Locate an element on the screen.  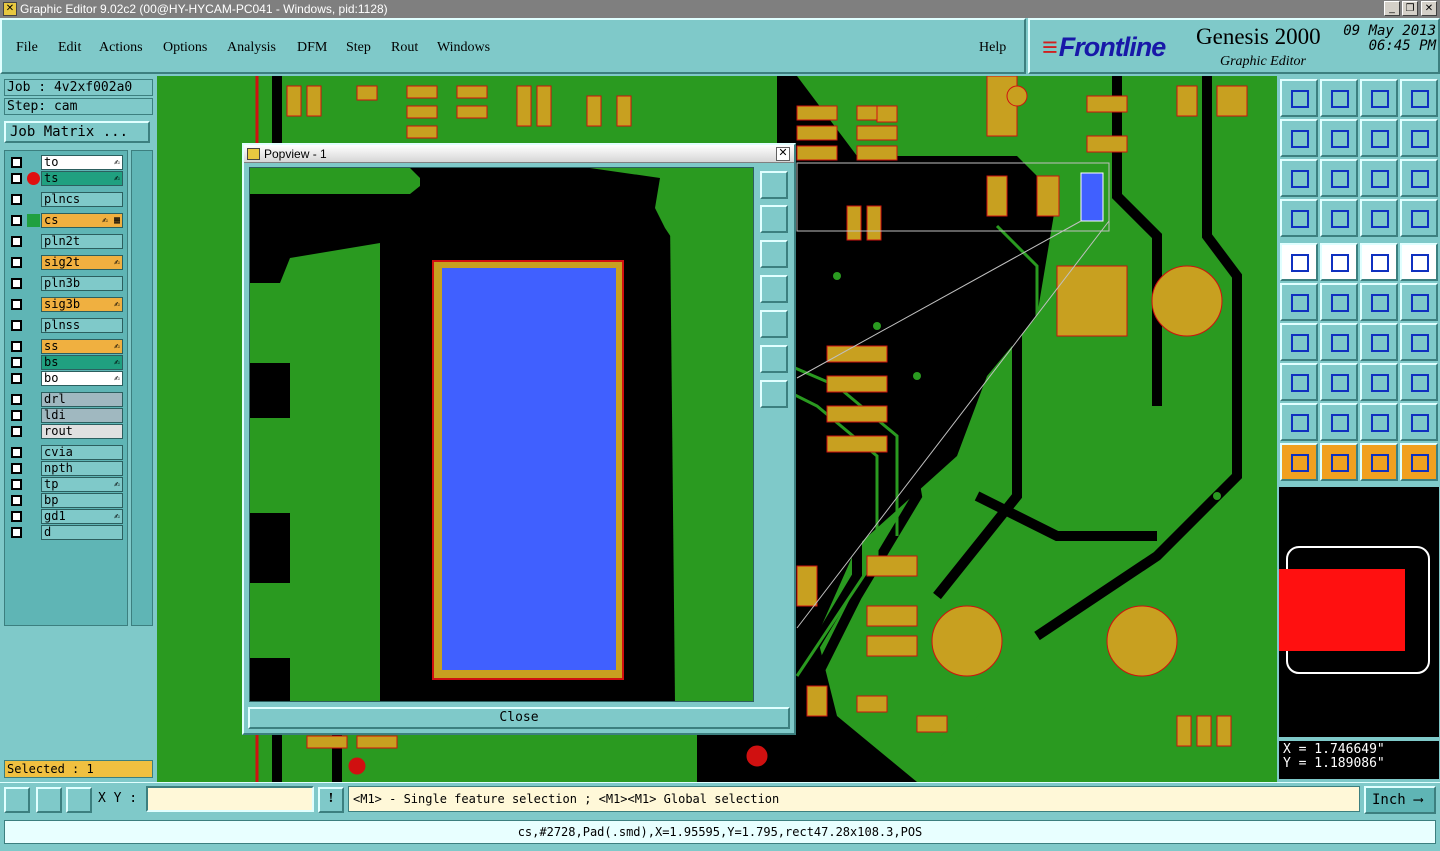
layer-name: bs ✍ is located at coordinates (82, 362).